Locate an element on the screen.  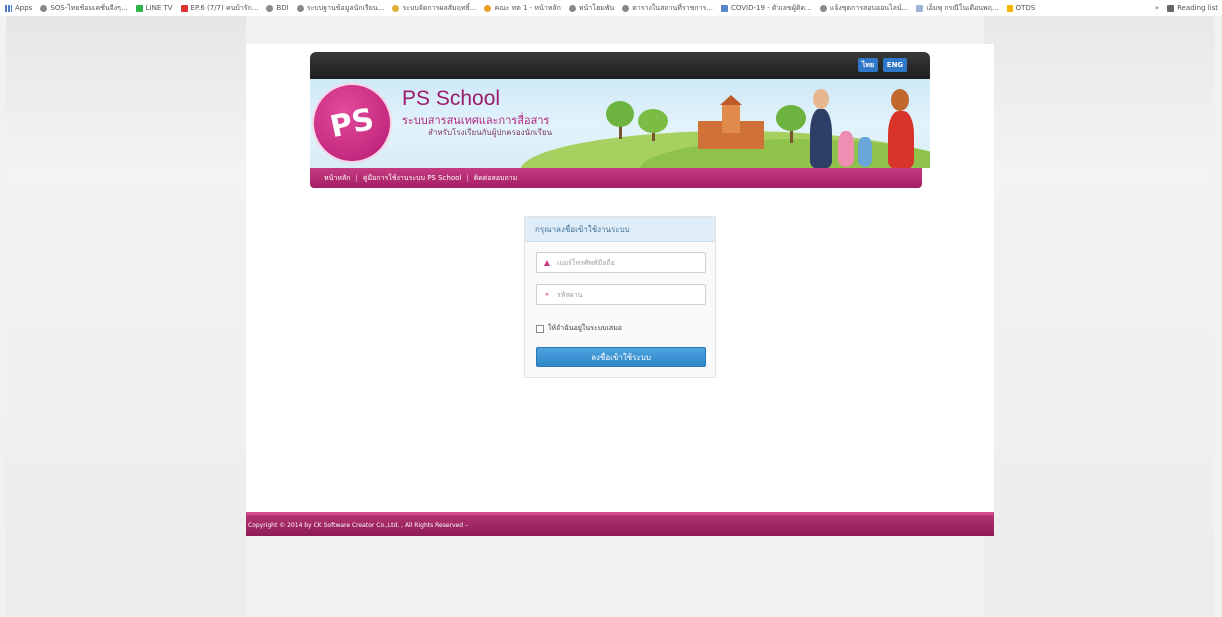
remember-me-label: ให้จำฉันอยู่ในระบบเสมอ is located at coordinates (585, 328).